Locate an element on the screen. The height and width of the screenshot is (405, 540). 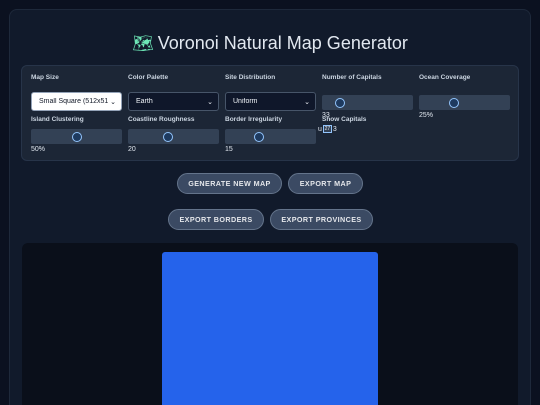
ocean-coverage-label: Ocean Coverage is located at coordinates (445, 77).